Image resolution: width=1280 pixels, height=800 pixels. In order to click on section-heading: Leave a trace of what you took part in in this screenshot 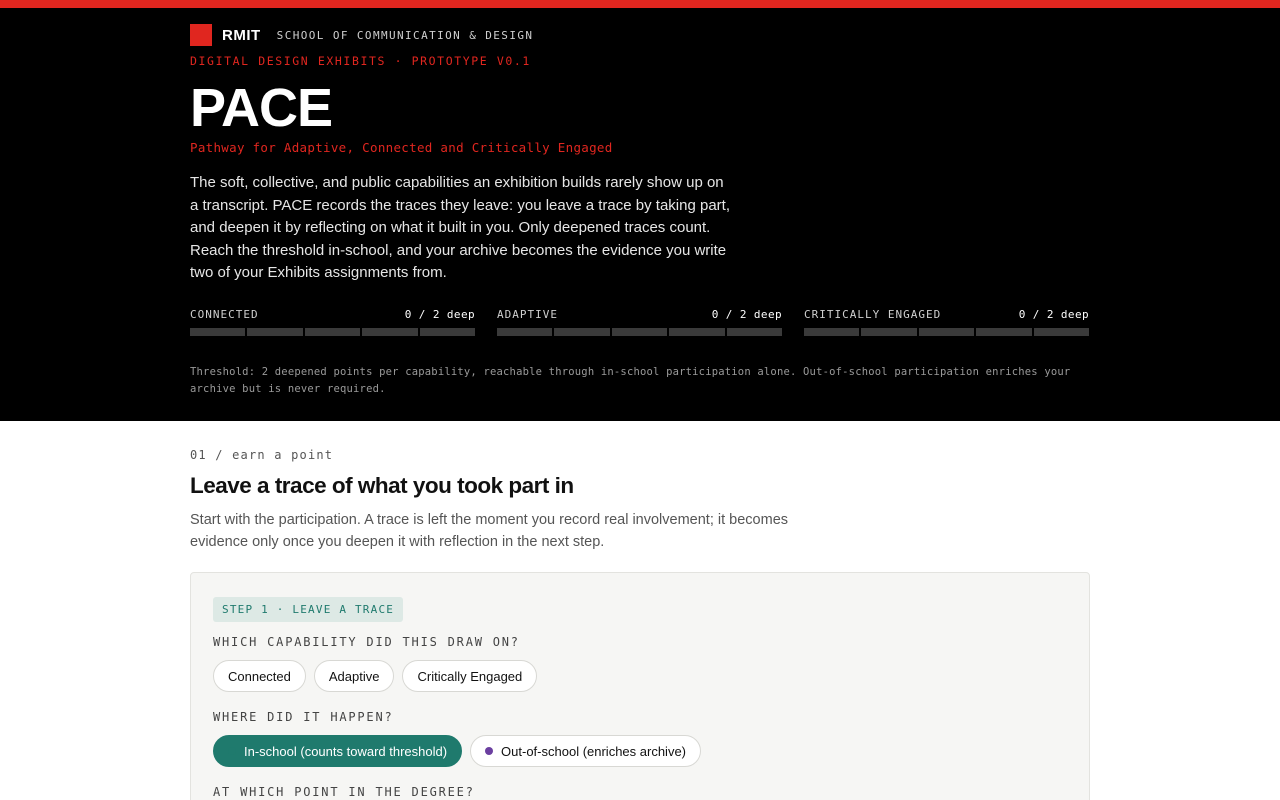, I will do `click(382, 485)`.